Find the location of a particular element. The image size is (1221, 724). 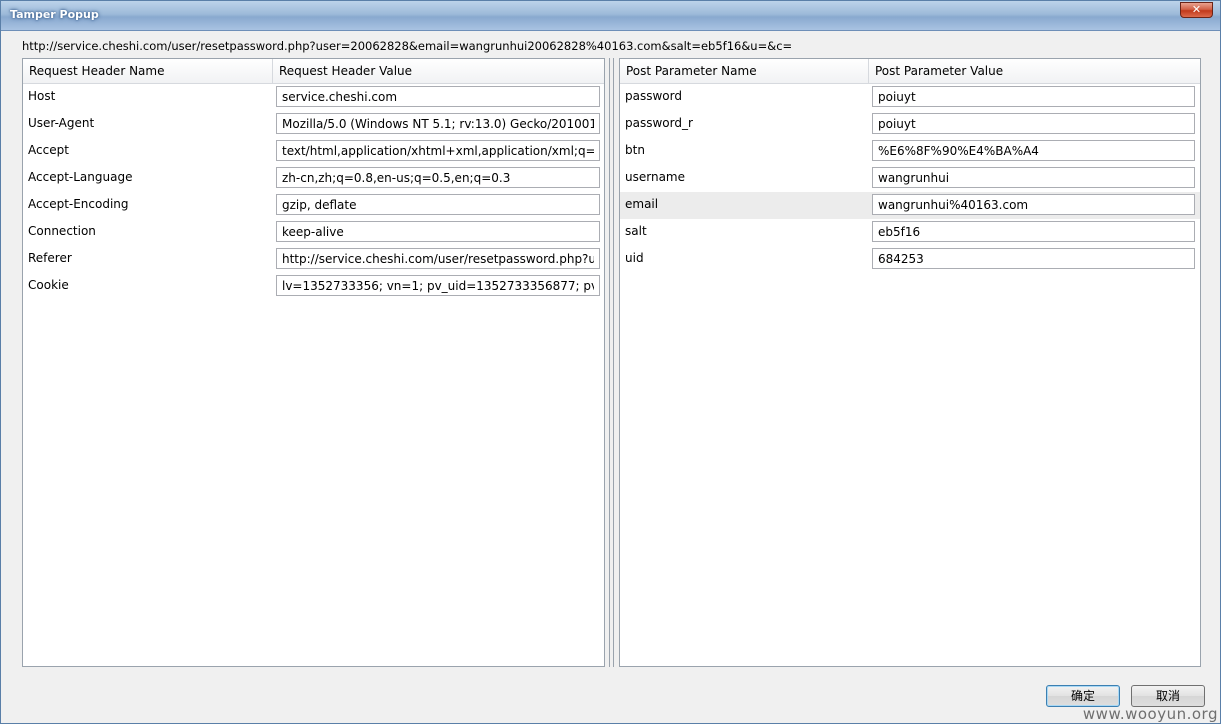

param-name: password is located at coordinates (653, 96).